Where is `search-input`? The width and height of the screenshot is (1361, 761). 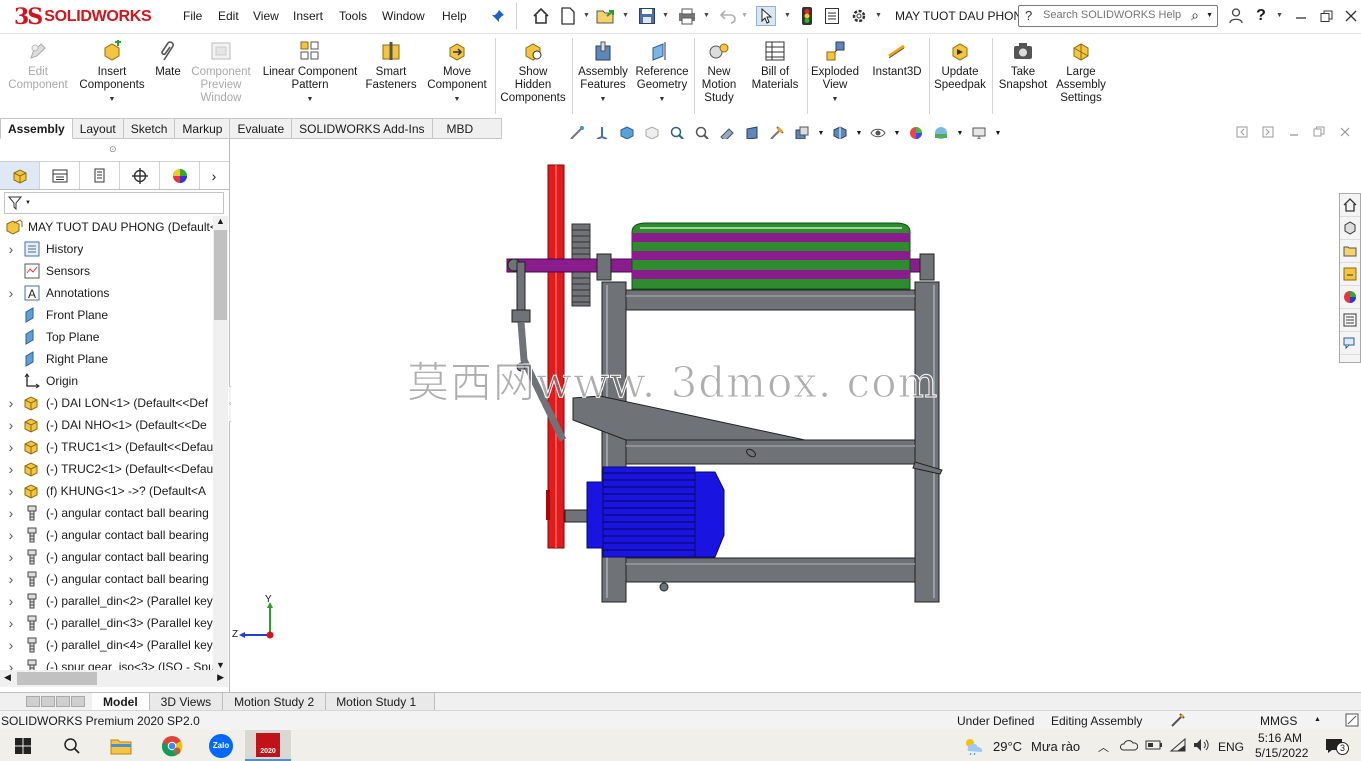 search-input is located at coordinates (1115, 15).